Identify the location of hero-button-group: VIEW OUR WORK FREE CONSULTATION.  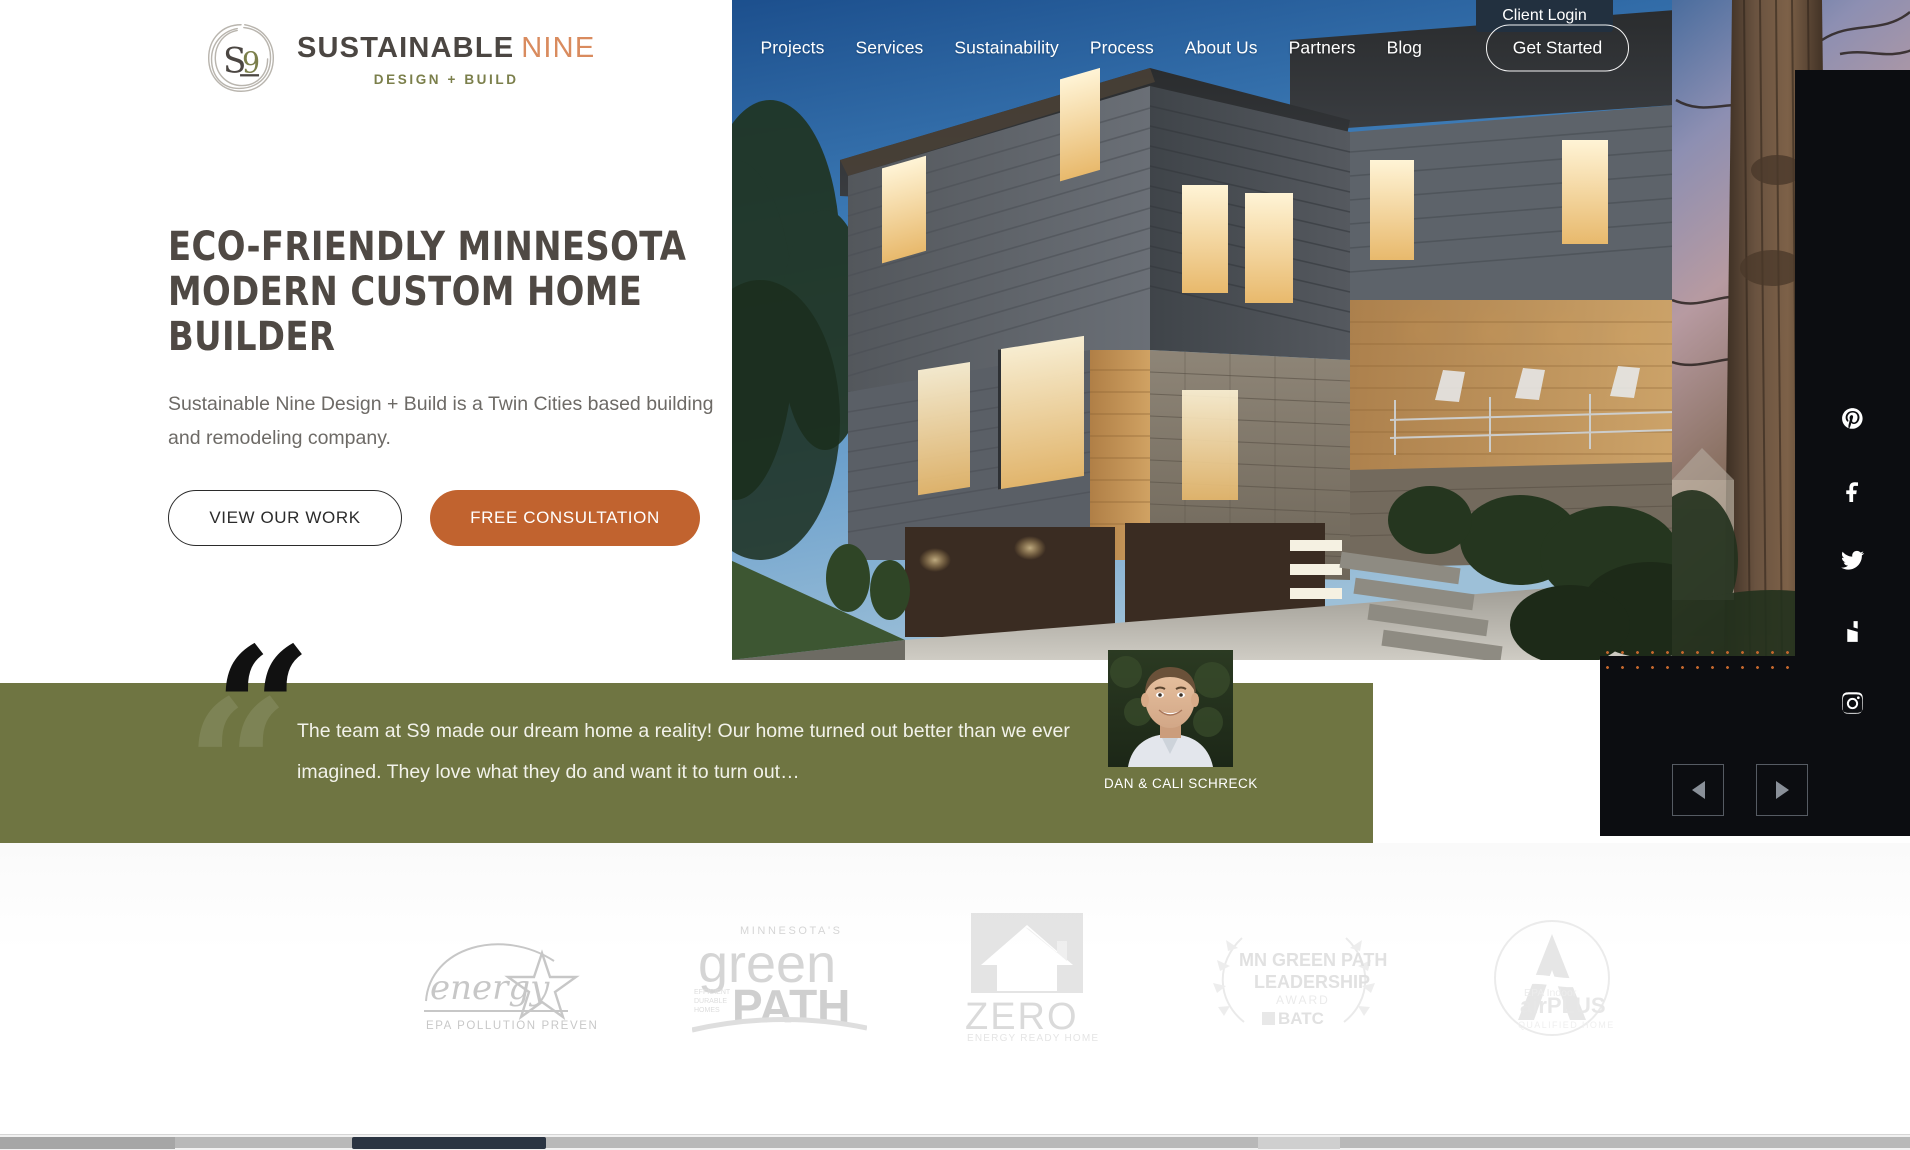
(448, 517).